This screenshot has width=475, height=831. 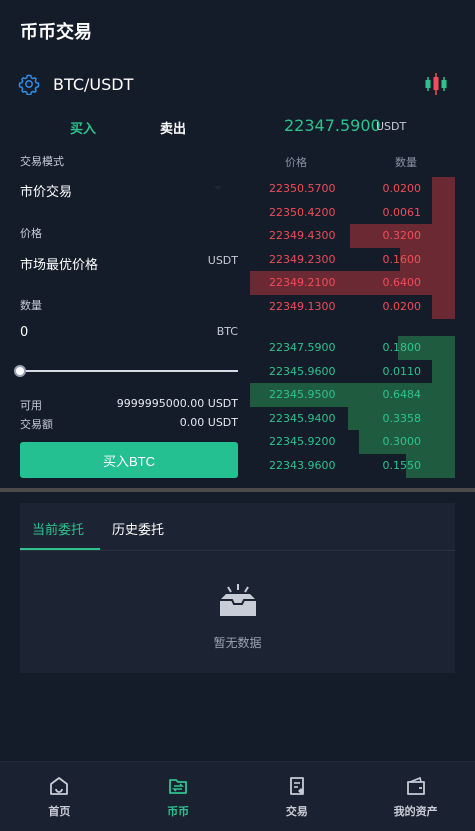 What do you see at coordinates (302, 236) in the screenshot?
I see `ask-price: 22349.4300` at bounding box center [302, 236].